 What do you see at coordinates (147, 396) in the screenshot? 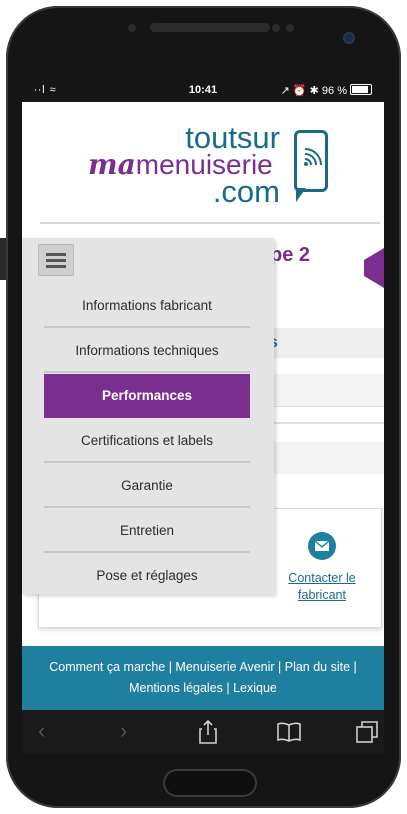
I see `menu-item-performances: Performances` at bounding box center [147, 396].